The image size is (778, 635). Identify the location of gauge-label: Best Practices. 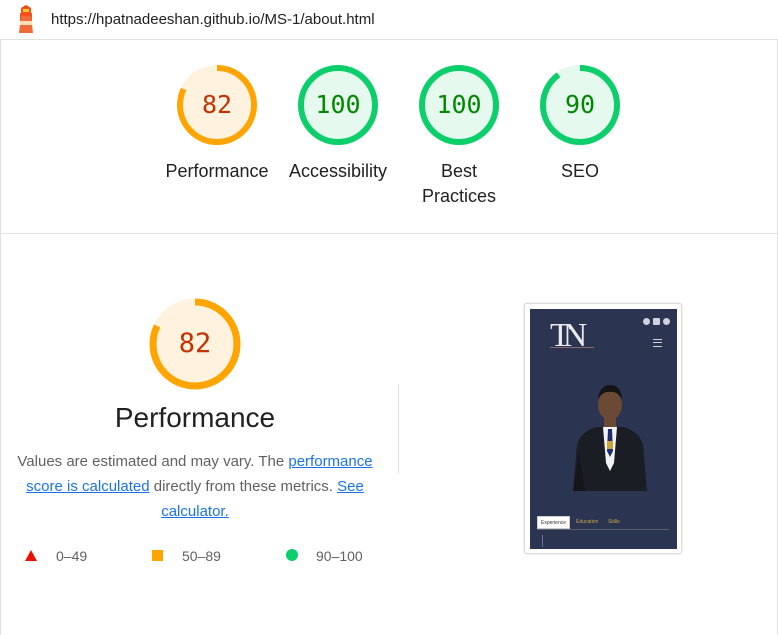
(459, 184).